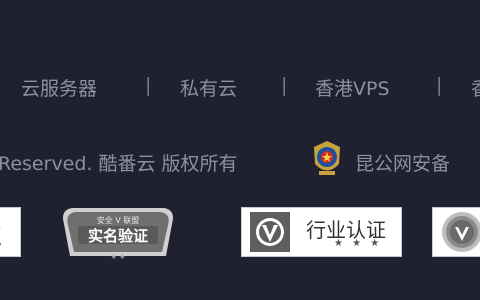  What do you see at coordinates (119, 164) in the screenshot?
I see `copyright-text: Reserved. 酷番云 版权所有` at bounding box center [119, 164].